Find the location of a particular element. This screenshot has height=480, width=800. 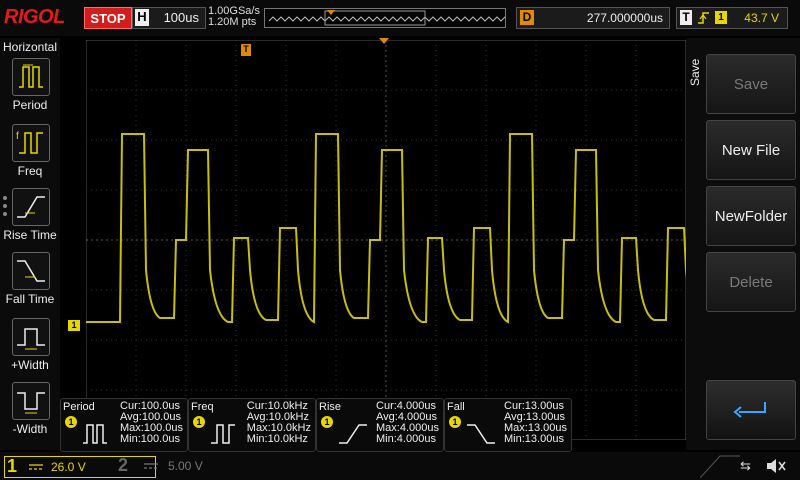

svg-text: f is located at coordinates (17, 136).